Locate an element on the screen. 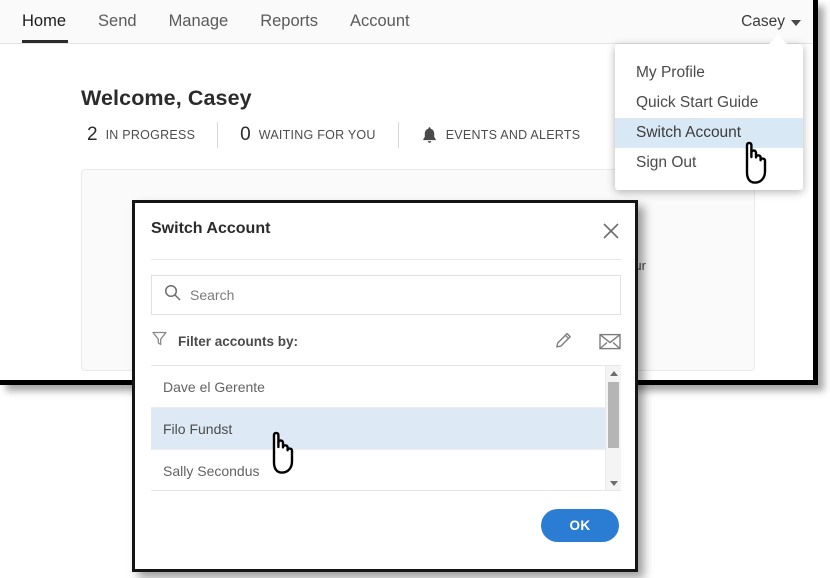 This screenshot has width=830, height=578. stat-in-progress-count: 2 is located at coordinates (92, 134).